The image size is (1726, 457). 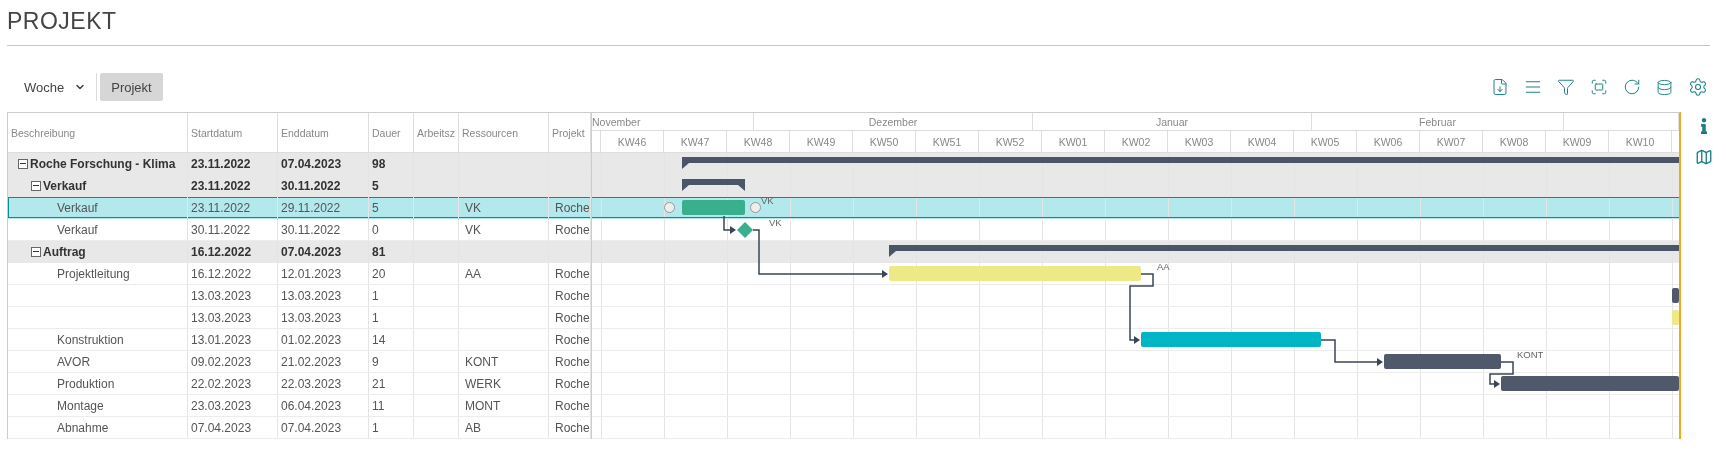 I want to click on refresh-icon, so click(x=1632, y=87).